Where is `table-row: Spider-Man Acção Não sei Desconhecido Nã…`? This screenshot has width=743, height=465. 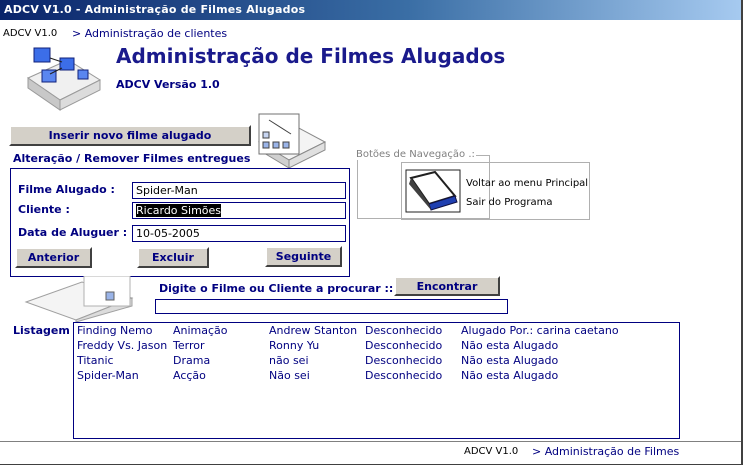 table-row: Spider-Man Acção Não sei Desconhecido Nã… is located at coordinates (376, 375).